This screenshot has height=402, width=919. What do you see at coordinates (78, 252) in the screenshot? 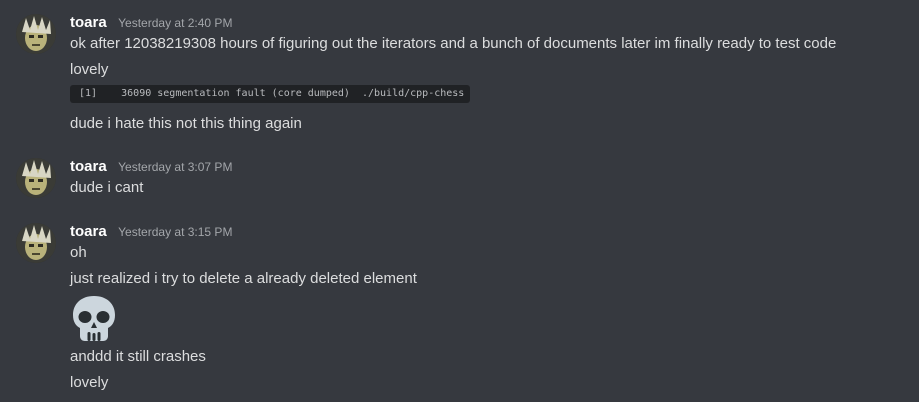
I see `message-text: oh` at bounding box center [78, 252].